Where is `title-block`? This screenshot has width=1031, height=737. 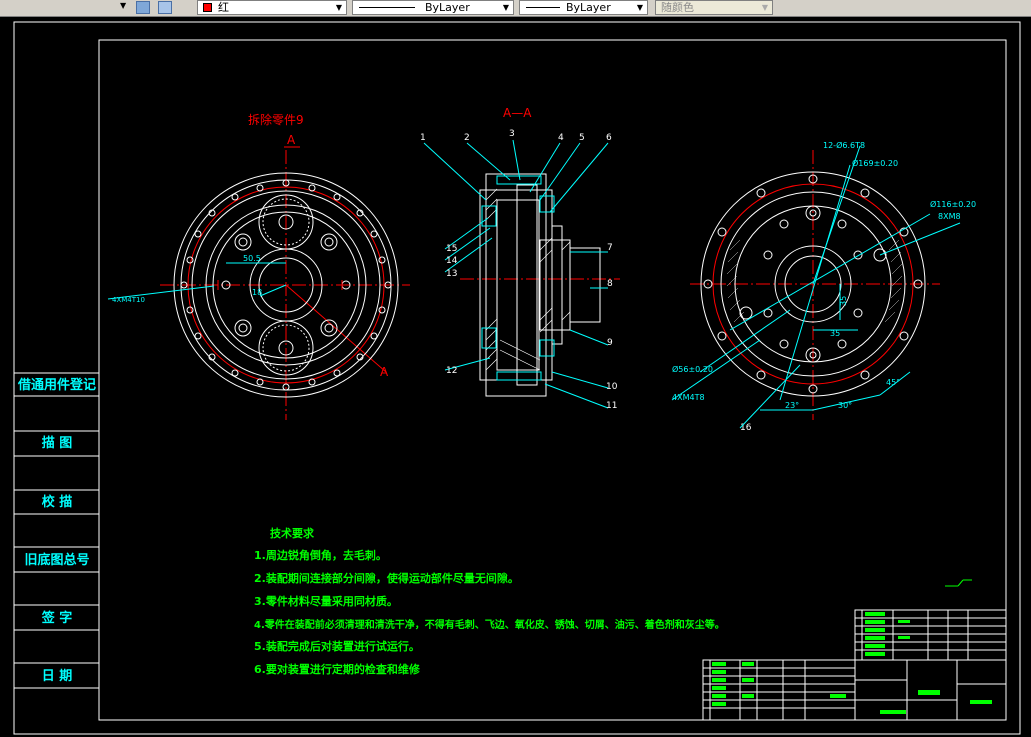
title-block is located at coordinates (854, 690).